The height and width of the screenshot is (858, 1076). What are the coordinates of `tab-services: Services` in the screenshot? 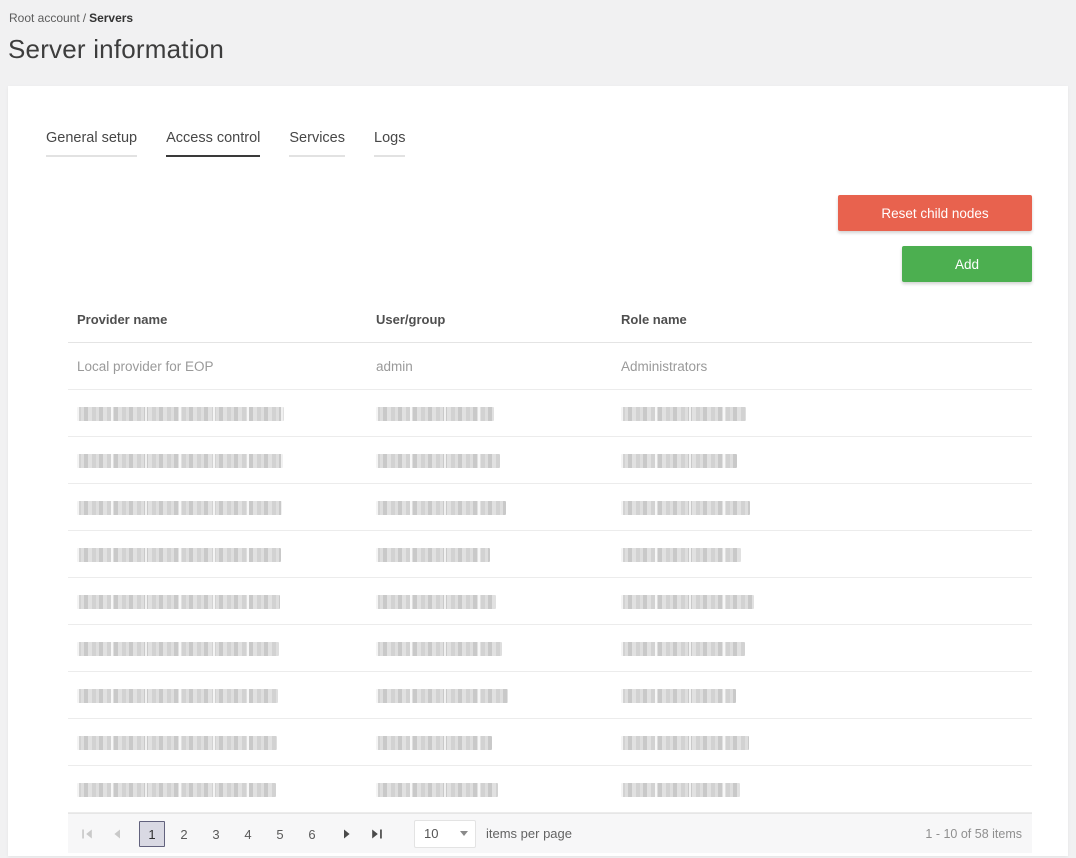 It's located at (317, 143).